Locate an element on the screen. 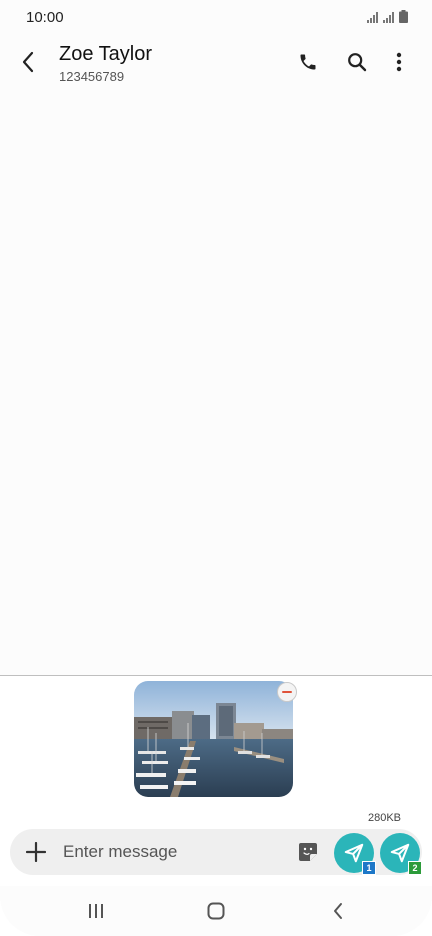  attachment-size: 280KB is located at coordinates (384, 818).